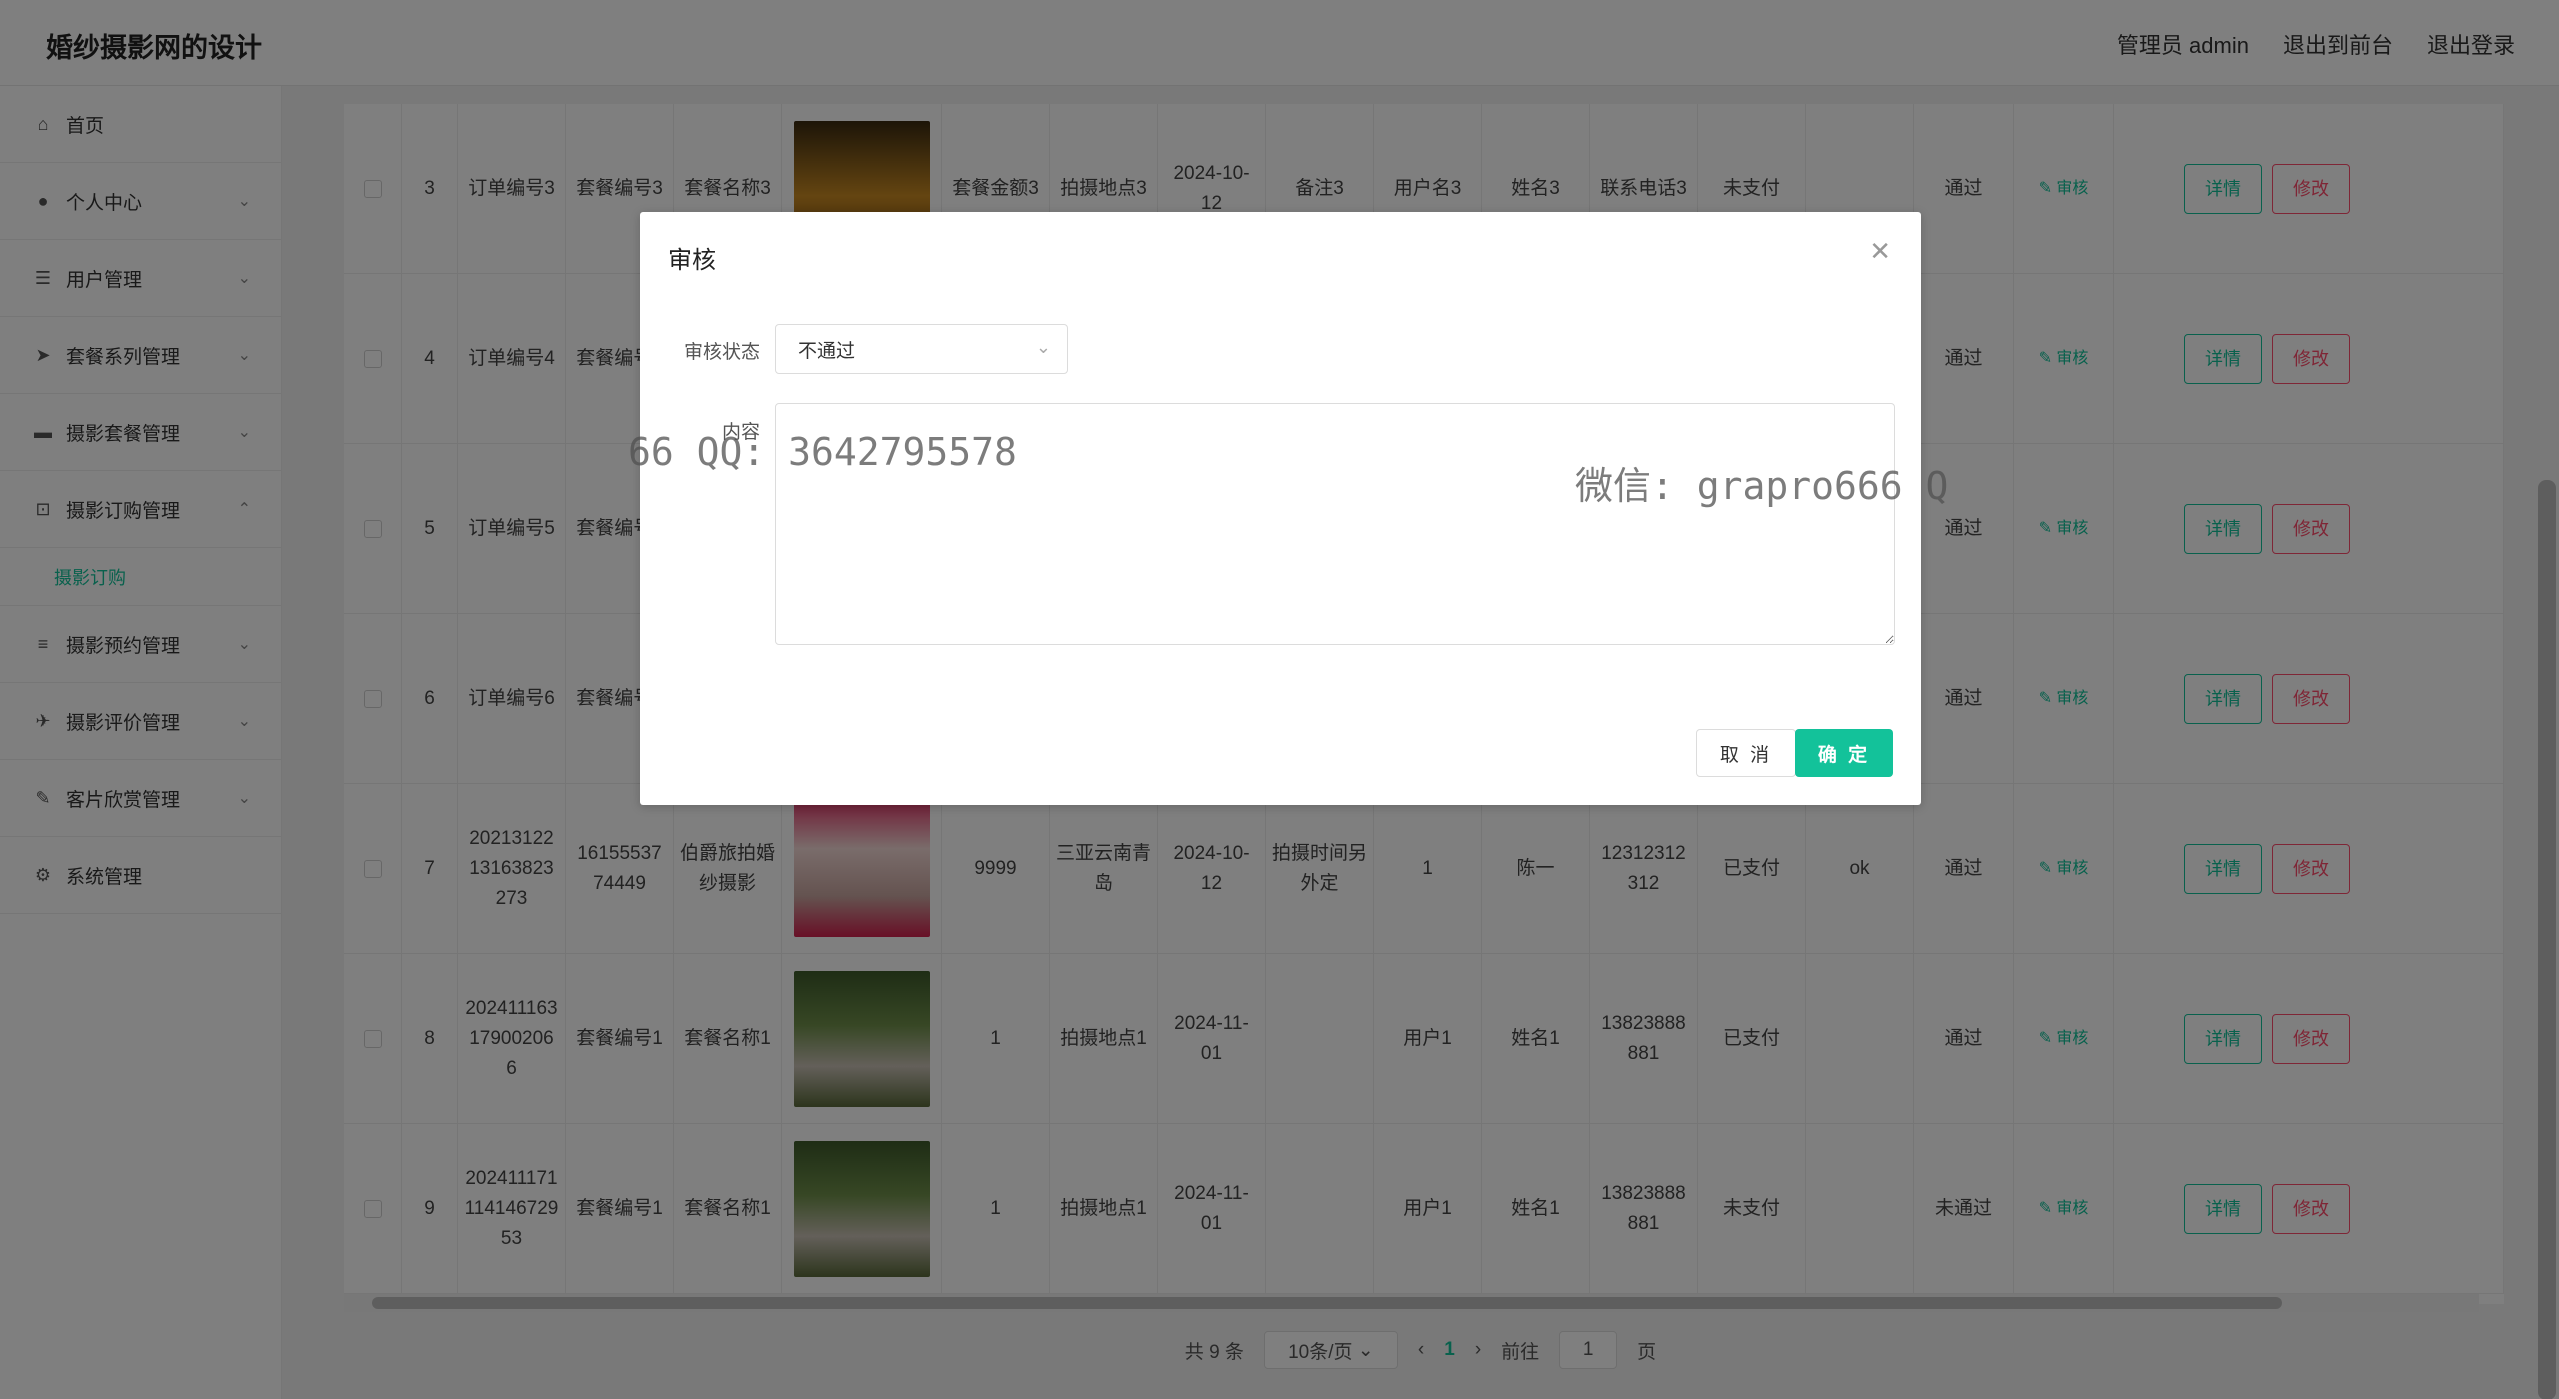 The height and width of the screenshot is (1399, 2559). What do you see at coordinates (721, 352) in the screenshot?
I see `audit-status-label: 审核状态` at bounding box center [721, 352].